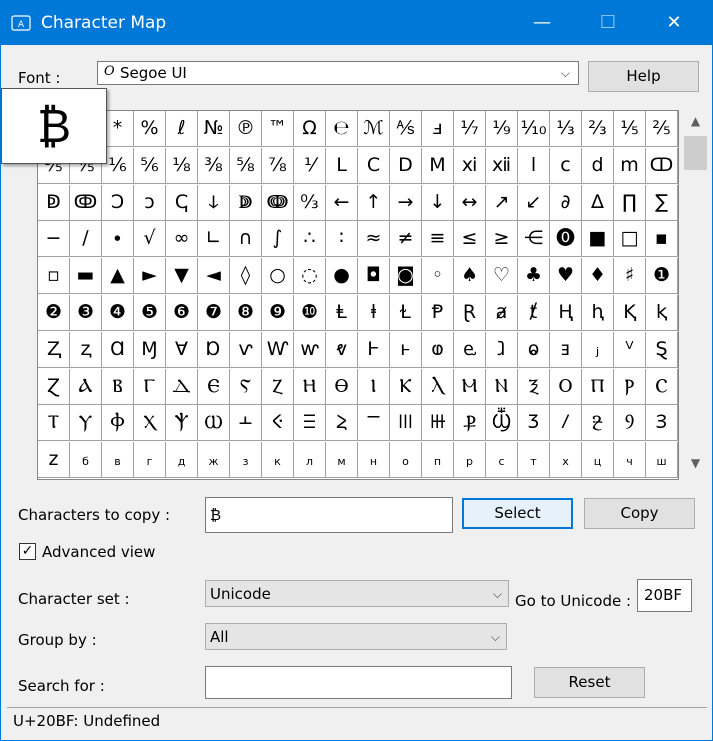 The image size is (713, 741). I want to click on character-cell: Ⳉ, so click(598, 423).